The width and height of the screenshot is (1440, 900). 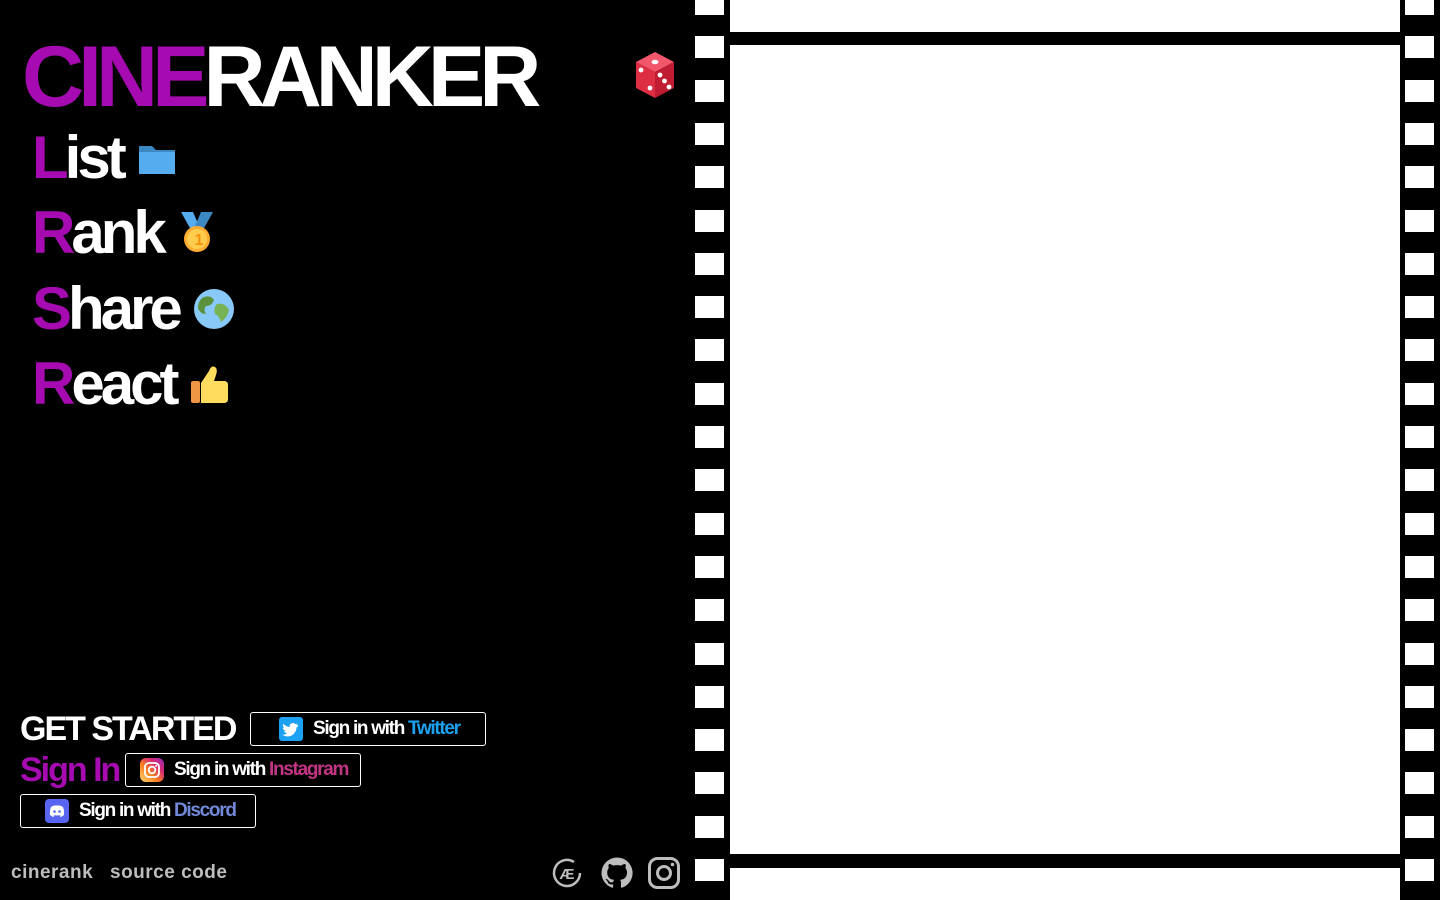 What do you see at coordinates (125, 383) in the screenshot?
I see `feature-label: eact` at bounding box center [125, 383].